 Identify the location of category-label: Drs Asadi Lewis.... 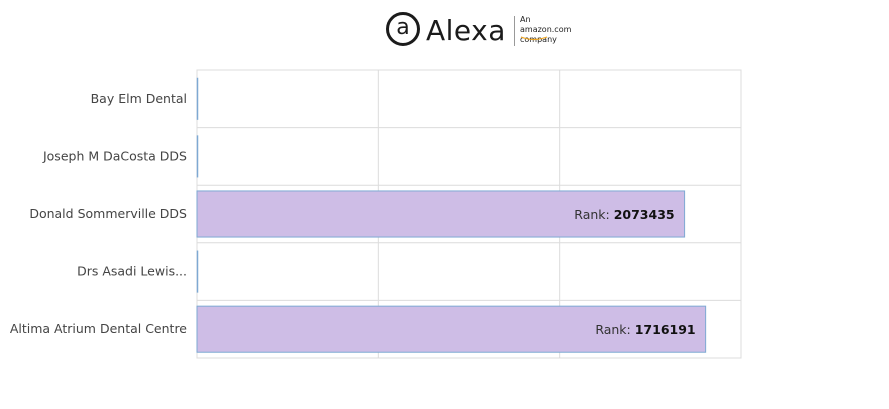
(132, 271).